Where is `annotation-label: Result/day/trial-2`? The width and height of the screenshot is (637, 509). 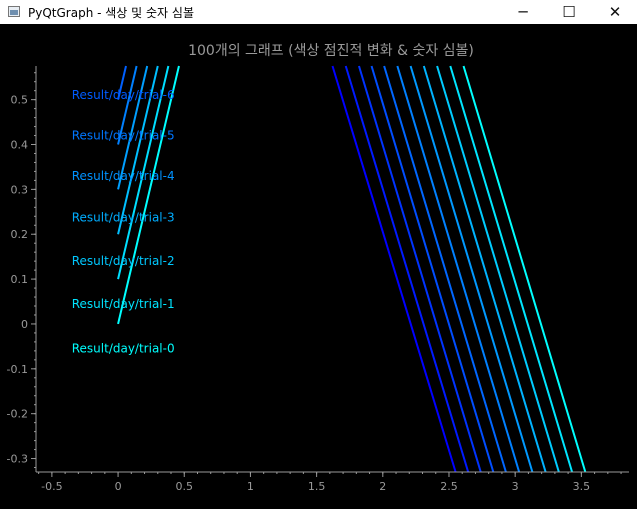 annotation-label: Result/day/trial-2 is located at coordinates (123, 261).